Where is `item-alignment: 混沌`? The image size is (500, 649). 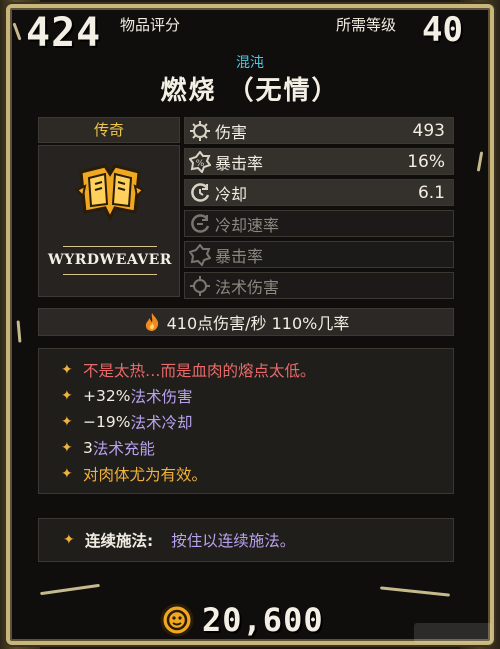 item-alignment: 混沌 is located at coordinates (250, 63).